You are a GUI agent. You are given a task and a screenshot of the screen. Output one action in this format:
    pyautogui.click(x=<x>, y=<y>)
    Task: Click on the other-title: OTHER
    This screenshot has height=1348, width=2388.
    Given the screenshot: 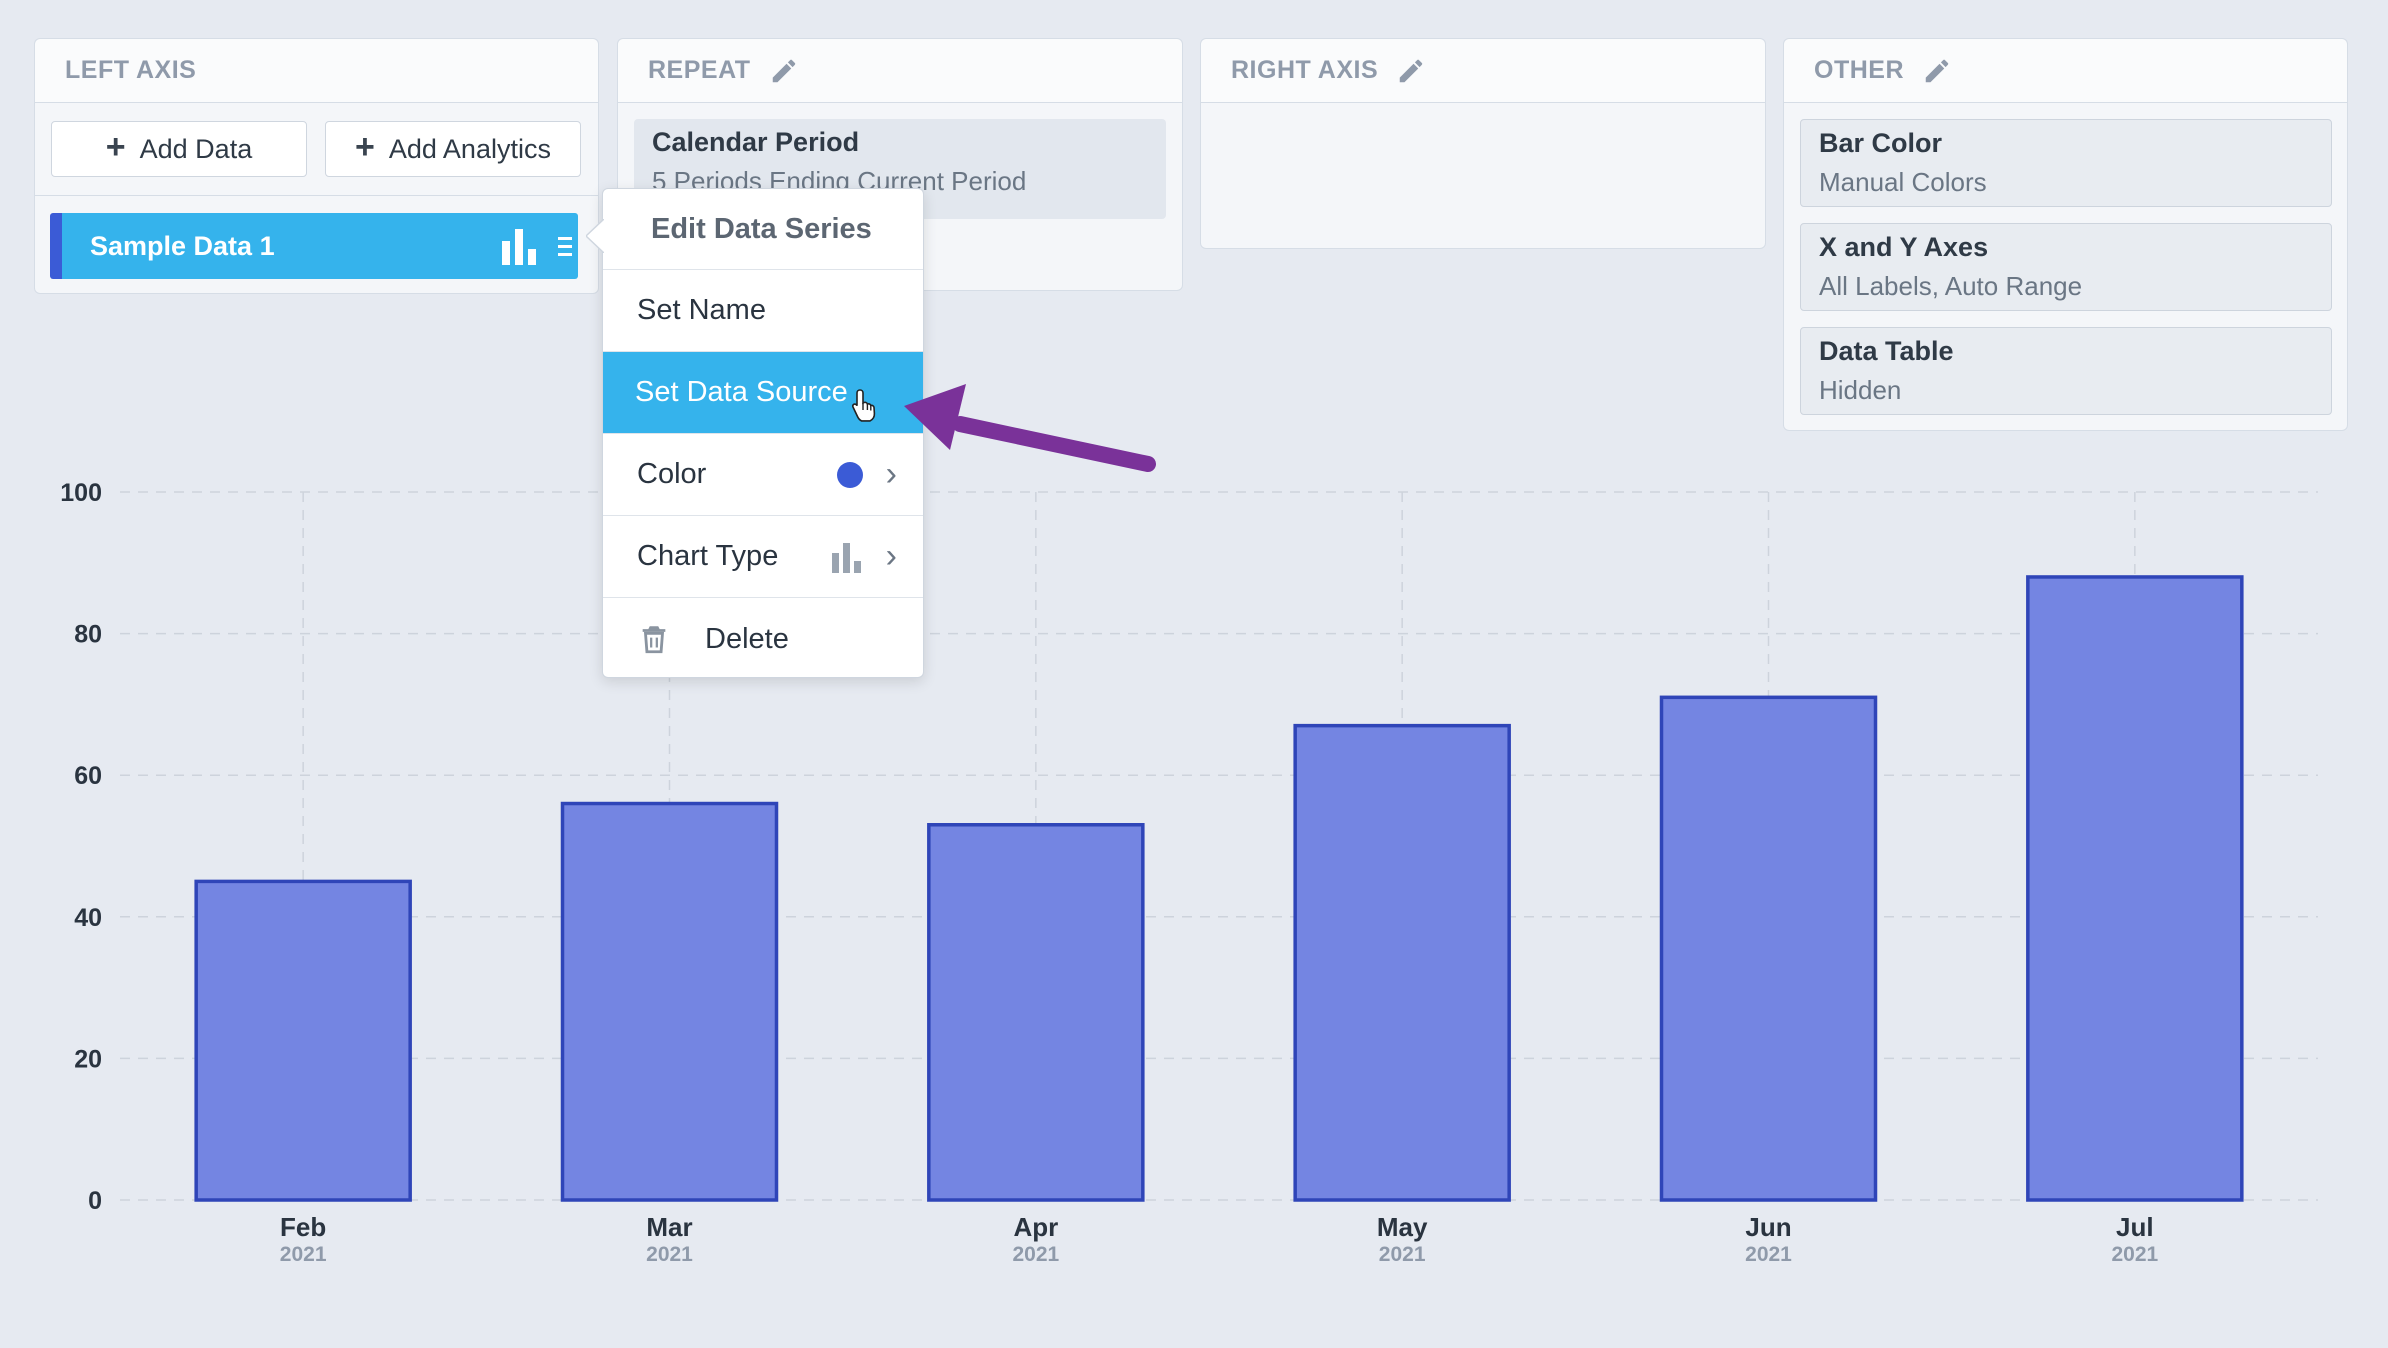 What is the action you would take?
    pyautogui.click(x=1859, y=70)
    